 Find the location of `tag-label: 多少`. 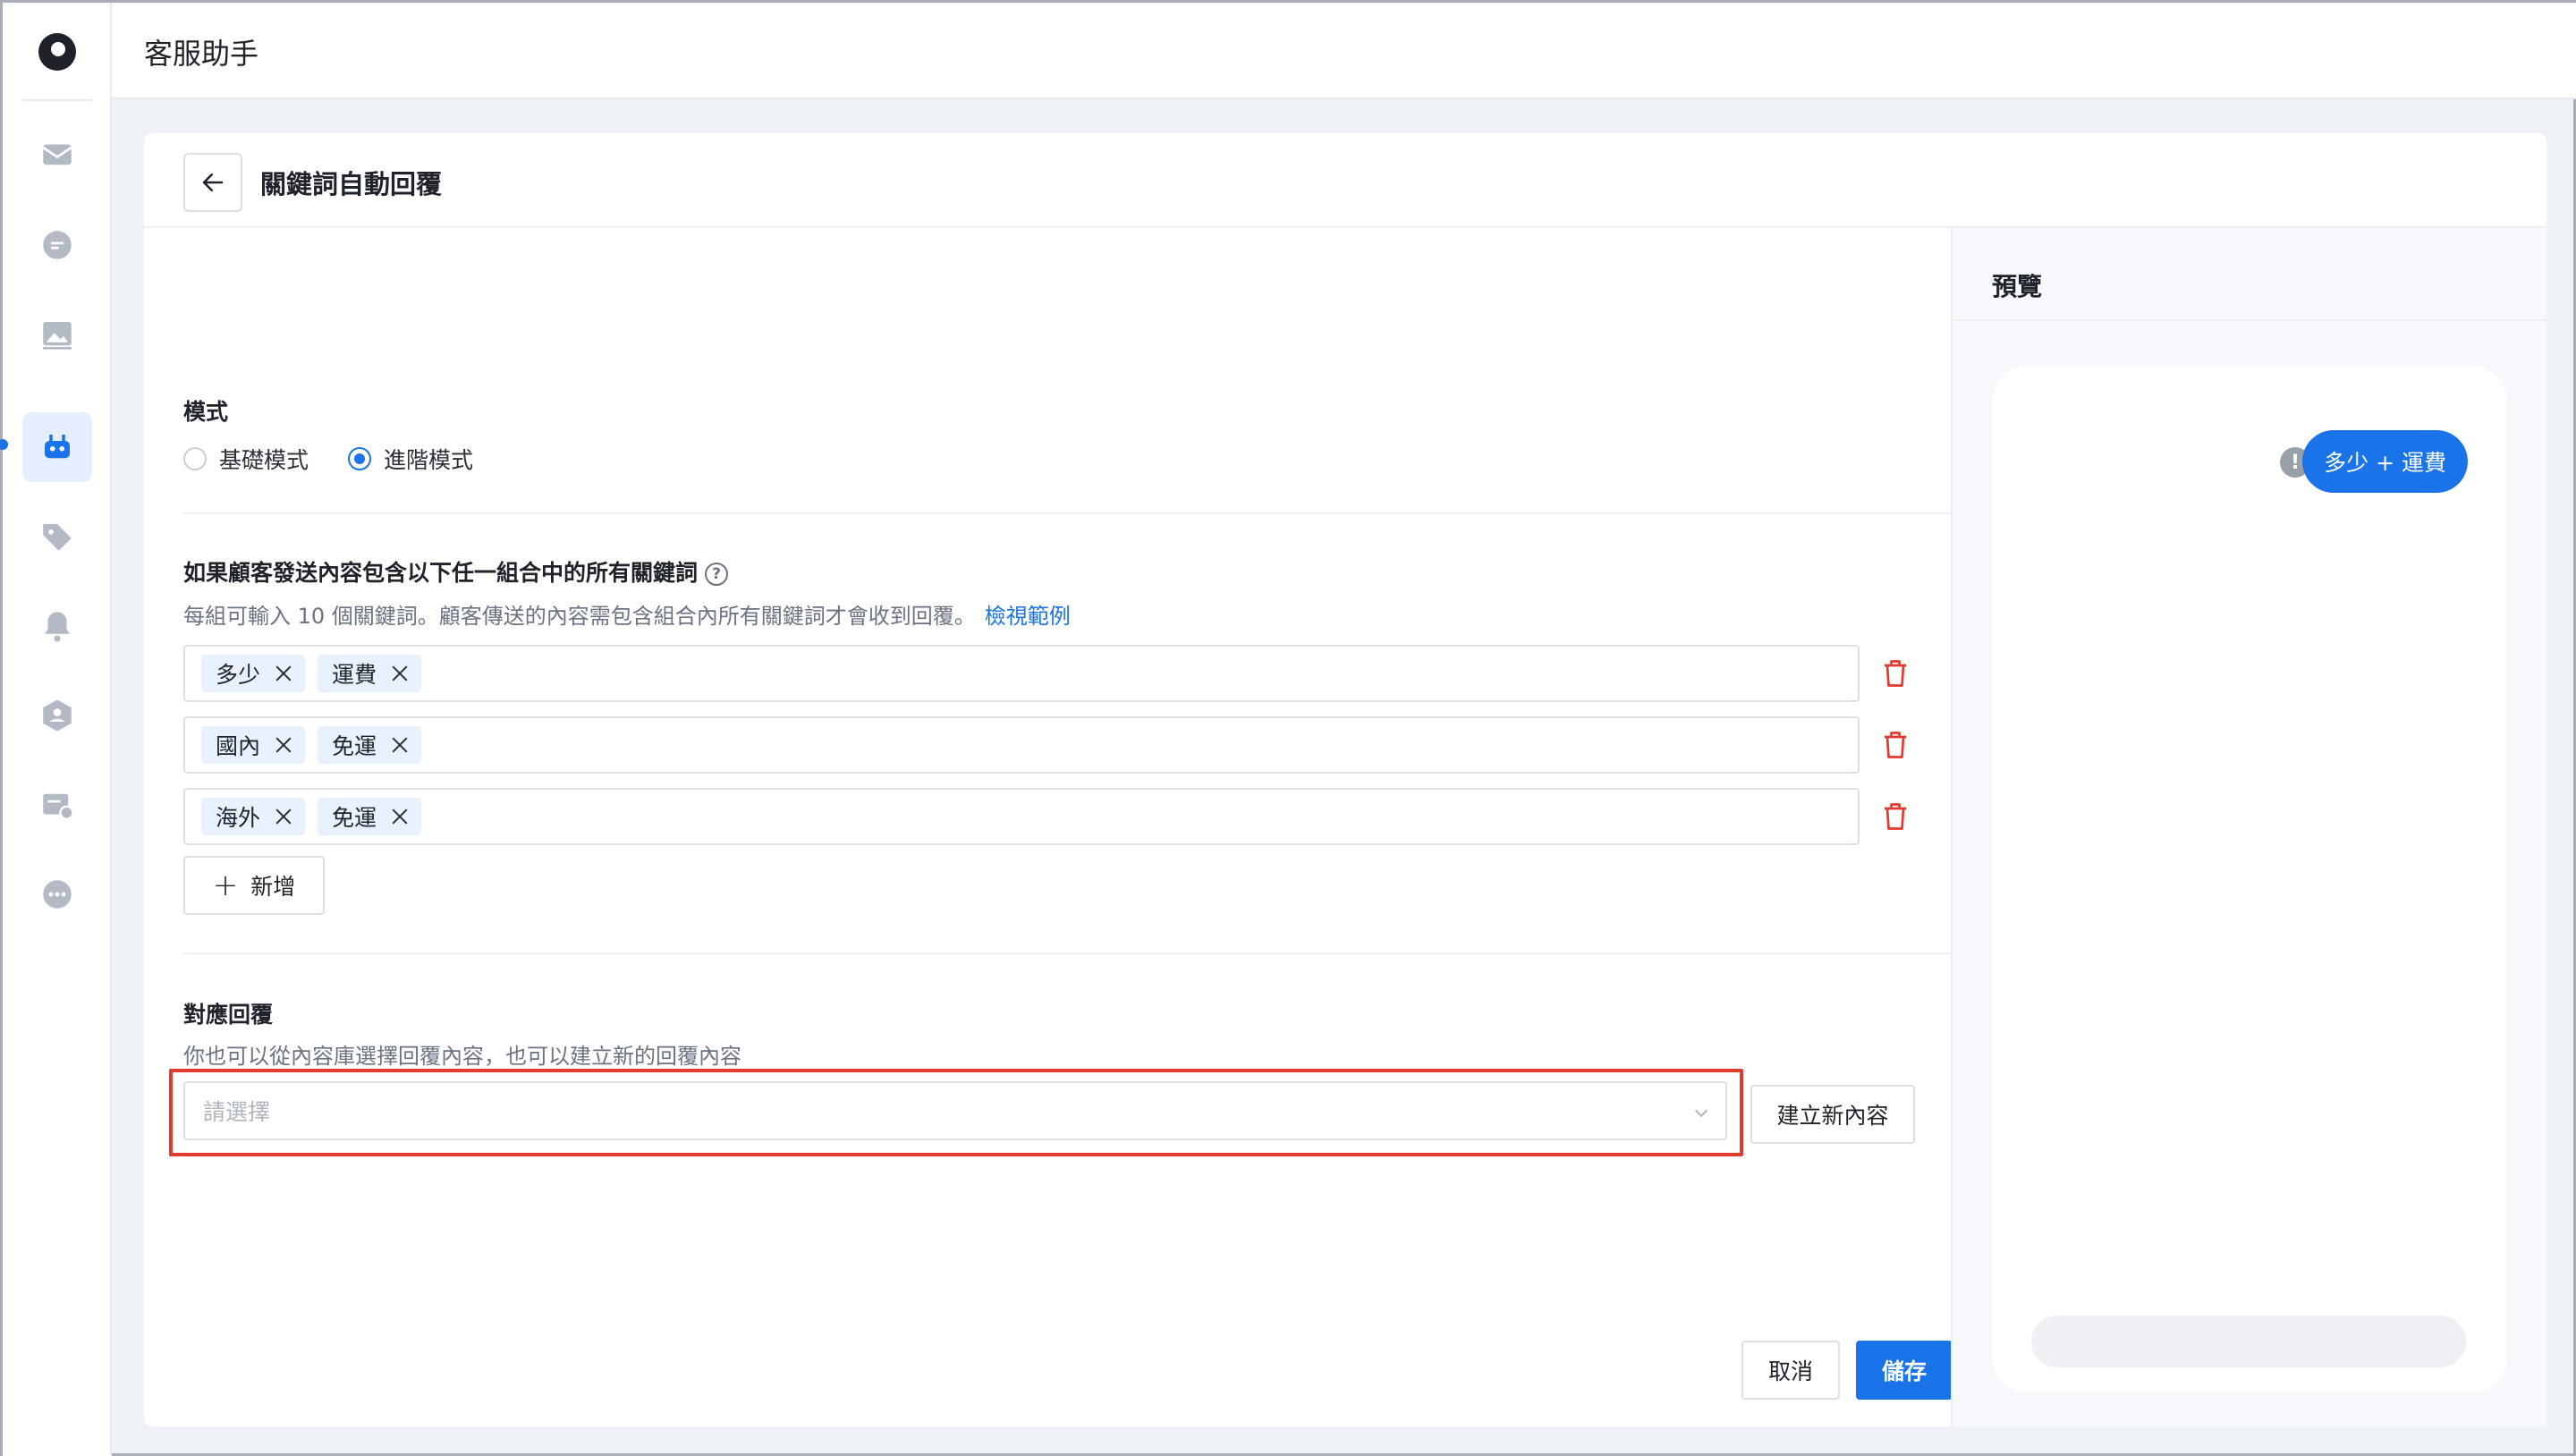

tag-label: 多少 is located at coordinates (238, 675).